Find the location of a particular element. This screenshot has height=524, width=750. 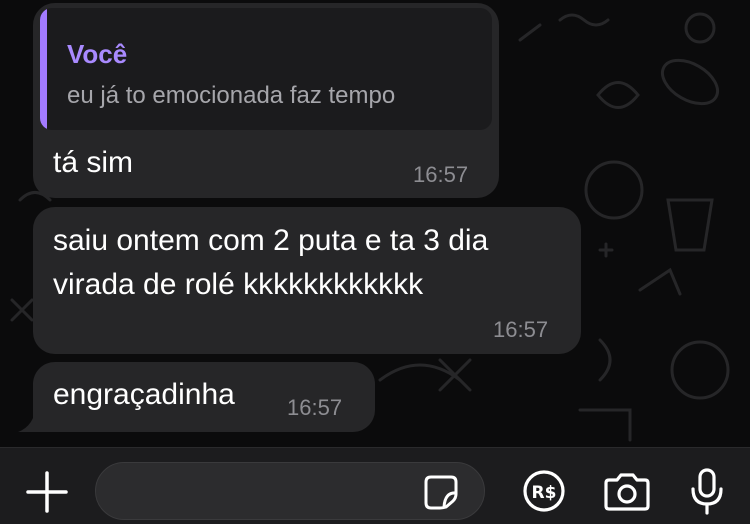

message-input is located at coordinates (290, 491).